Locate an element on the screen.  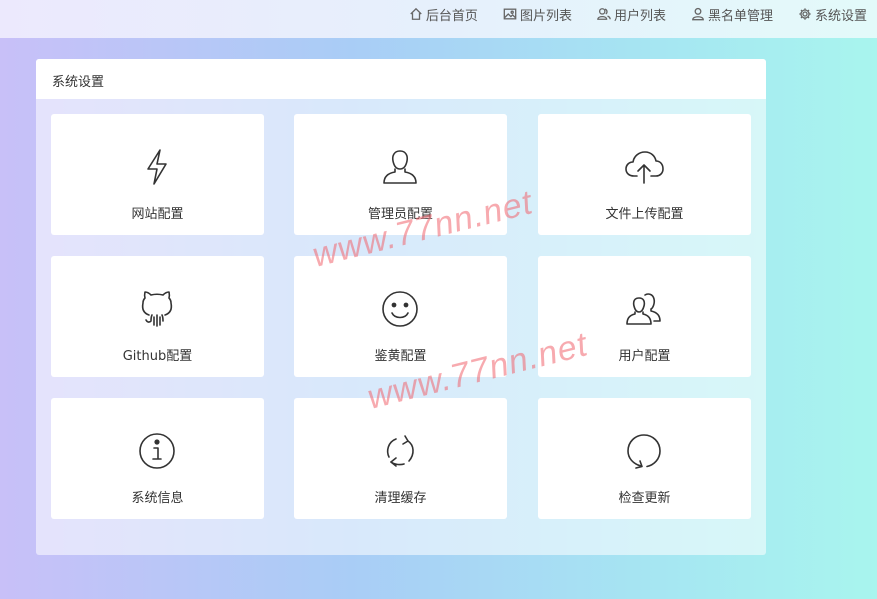
card-label: 文件上传配置 is located at coordinates (644, 214).